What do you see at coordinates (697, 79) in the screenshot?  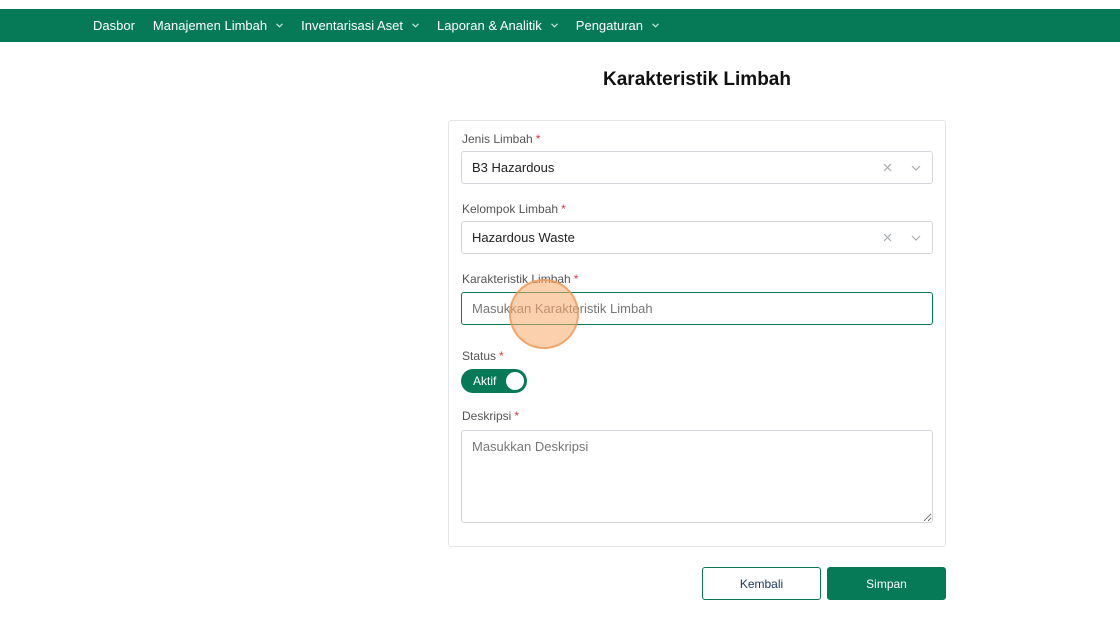 I see `page-title: Karakteristik Limbah` at bounding box center [697, 79].